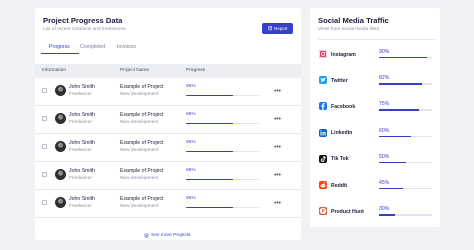  I want to click on social-item-twitter: Twitter 82%, so click(375, 88).